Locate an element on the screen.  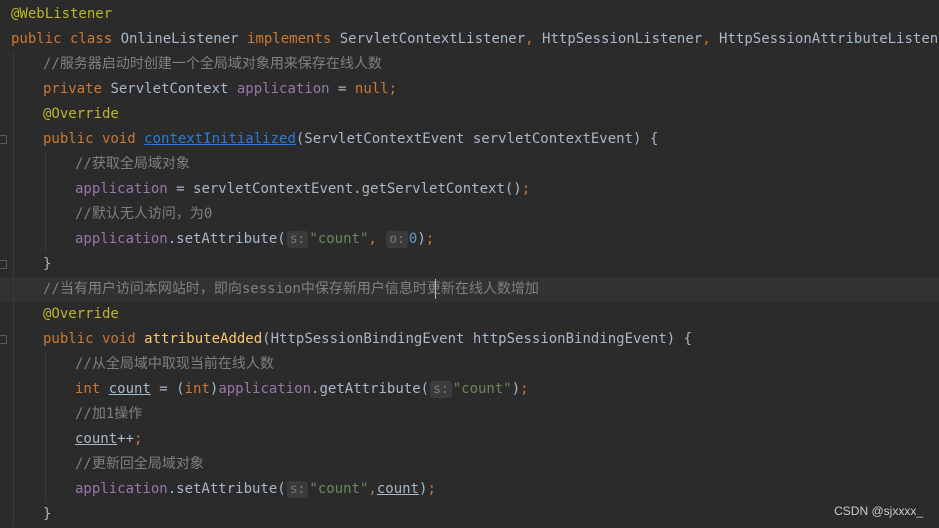
comment-token: //更新回全局域对象 is located at coordinates (139, 464).